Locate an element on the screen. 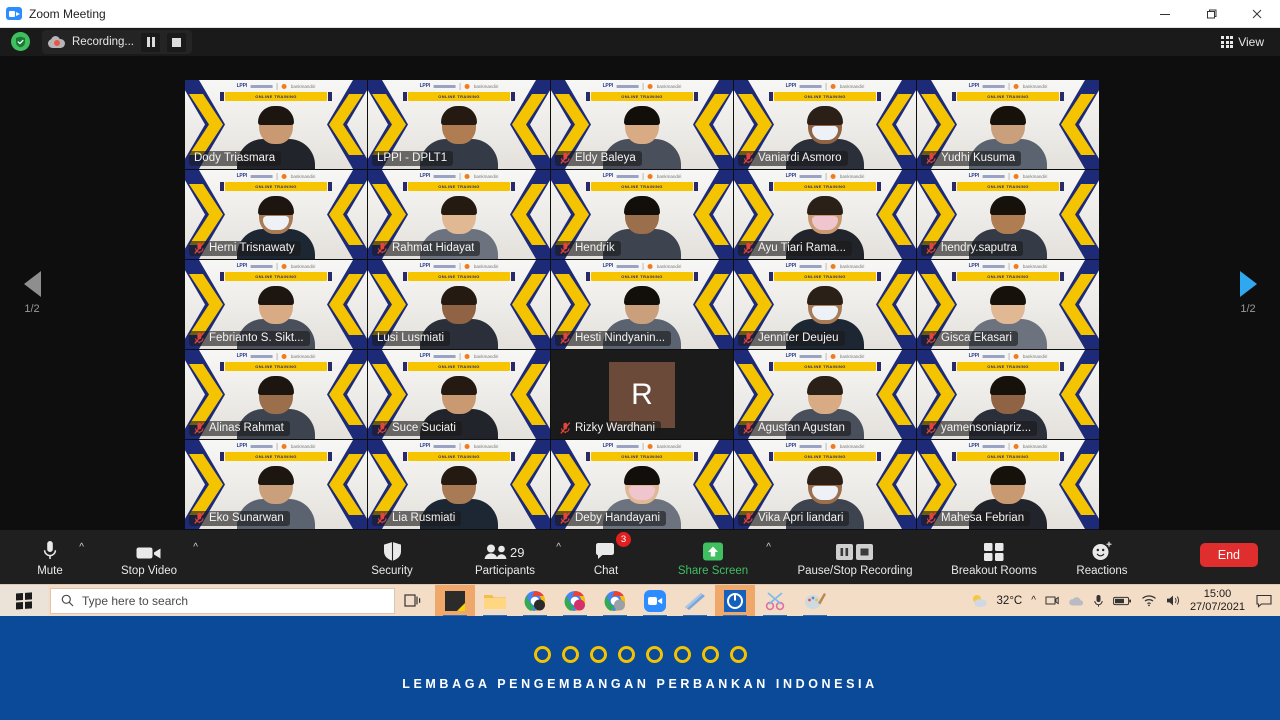 The width and height of the screenshot is (1280, 720). share-screen-label: Share Screen is located at coordinates (713, 570).